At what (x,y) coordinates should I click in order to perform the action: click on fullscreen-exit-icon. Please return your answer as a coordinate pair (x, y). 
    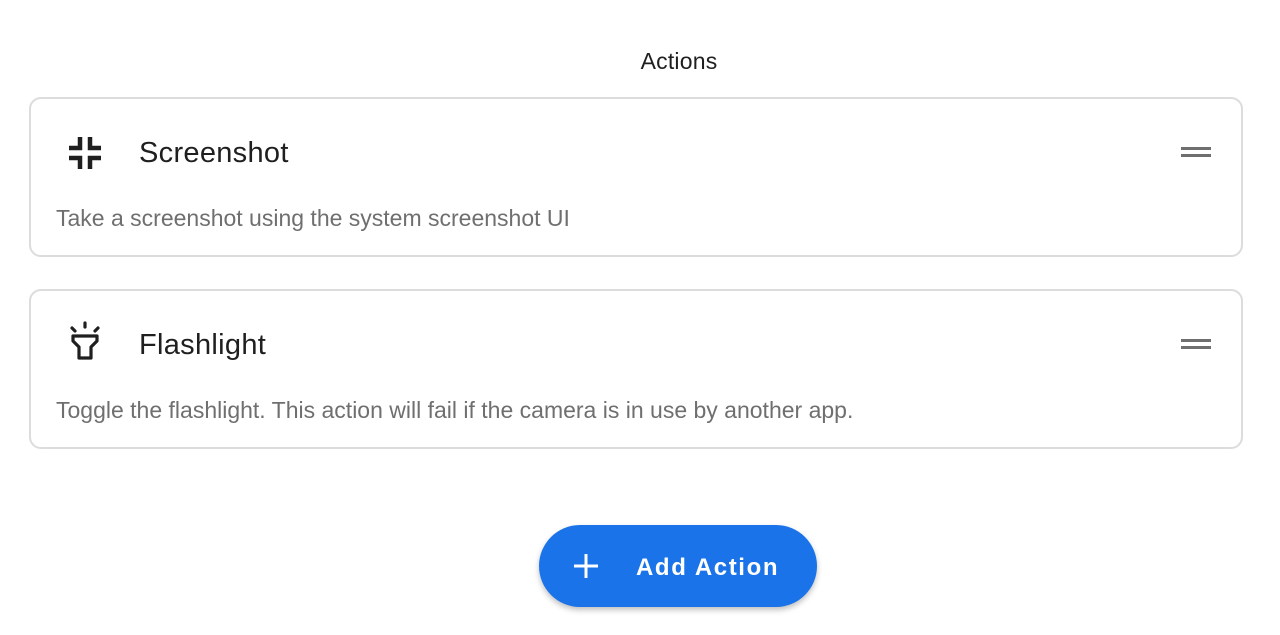
    Looking at the image, I should click on (85, 153).